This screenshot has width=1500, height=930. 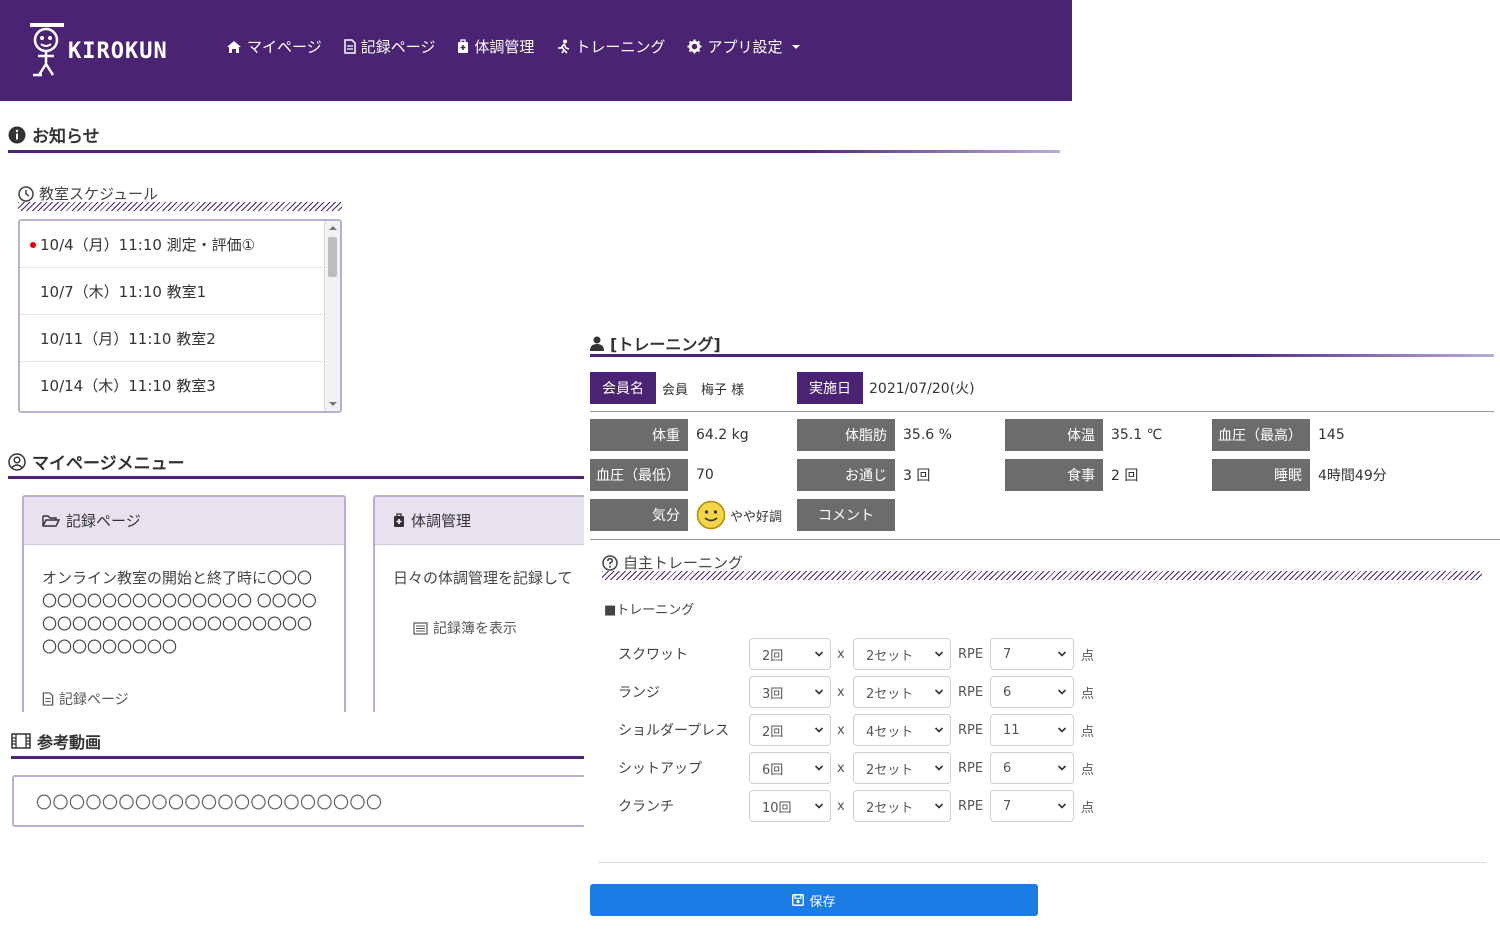 I want to click on schedule-underline, so click(x=180, y=206).